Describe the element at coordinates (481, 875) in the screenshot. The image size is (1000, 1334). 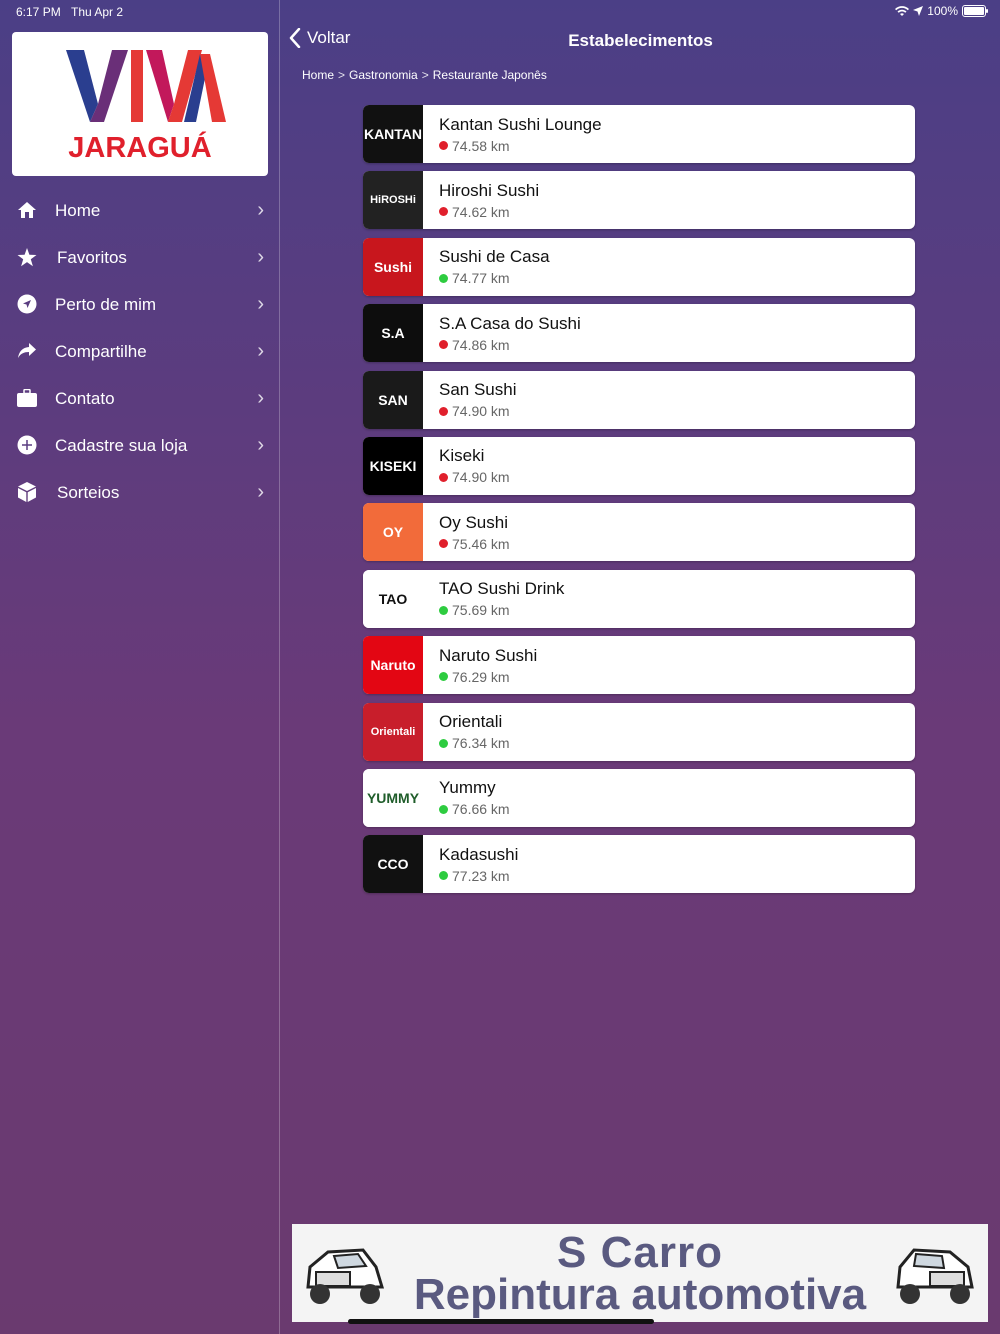
I see `establishment-distance: 77.23 km` at that location.